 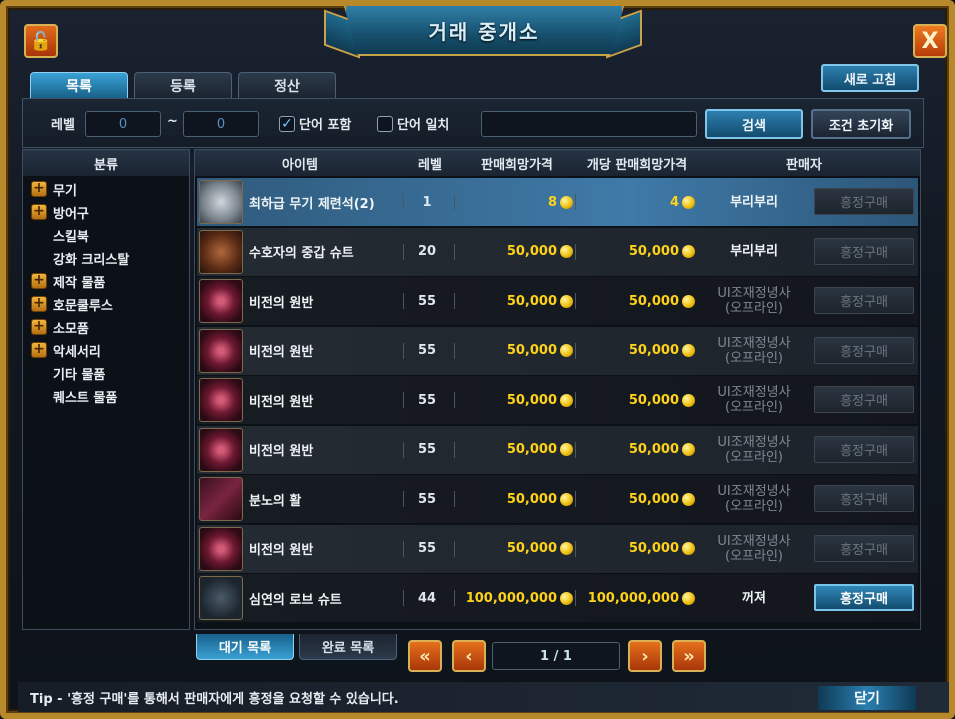 What do you see at coordinates (183, 85) in the screenshot?
I see `tab-register: 등록` at bounding box center [183, 85].